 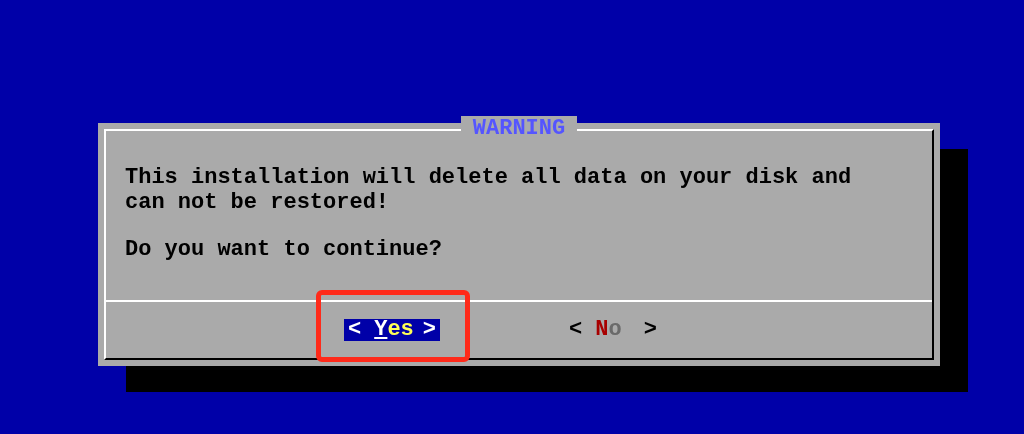 What do you see at coordinates (489, 190) in the screenshot?
I see `warning-message: This installation will delete all data on your disk and can not be restored!` at bounding box center [489, 190].